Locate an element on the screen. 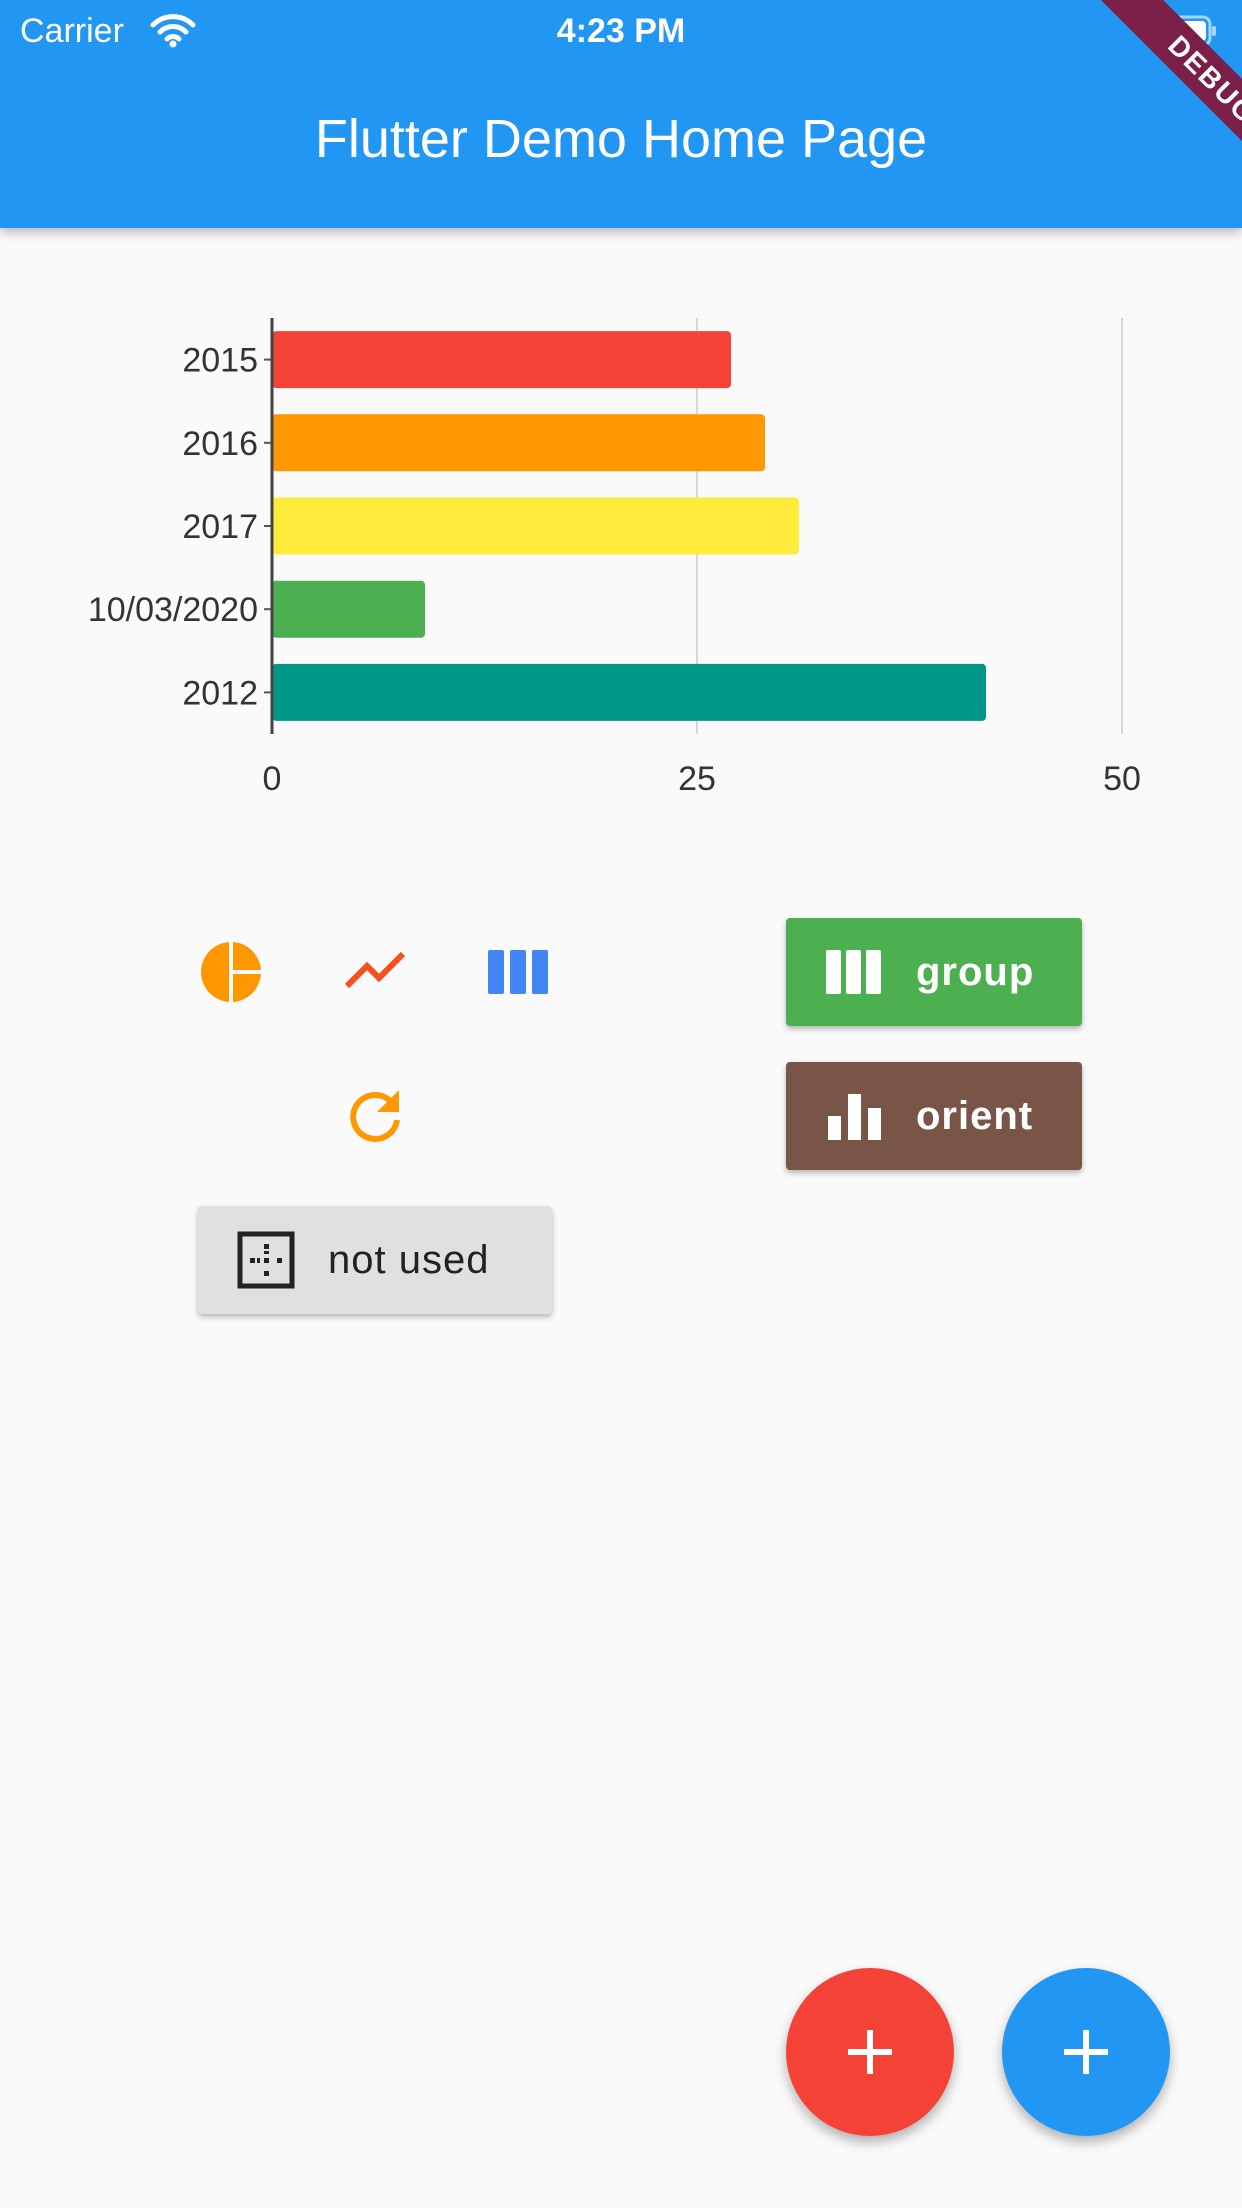 The width and height of the screenshot is (1242, 2208). group-button: group is located at coordinates (934, 972).